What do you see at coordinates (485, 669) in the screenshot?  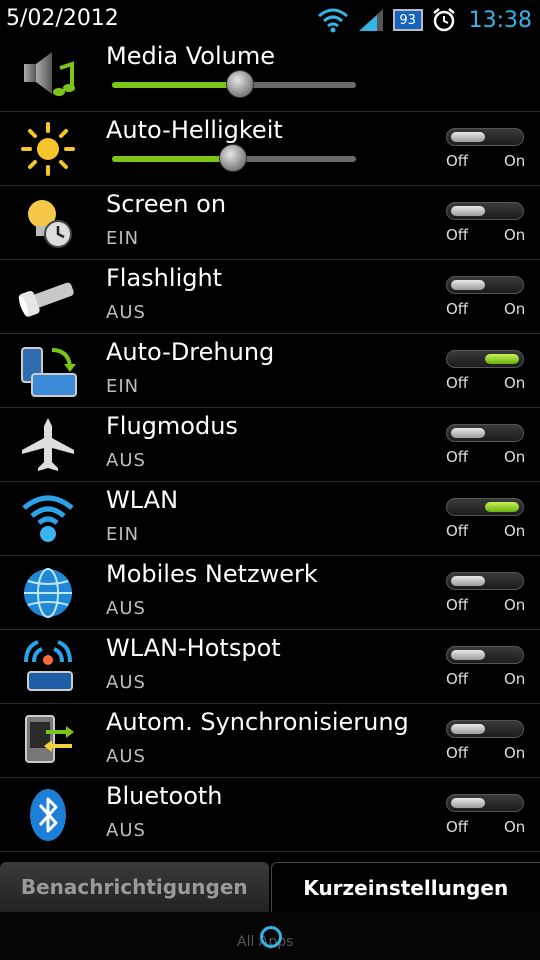 I see `wlan-hotspot-toggle: Off On` at bounding box center [485, 669].